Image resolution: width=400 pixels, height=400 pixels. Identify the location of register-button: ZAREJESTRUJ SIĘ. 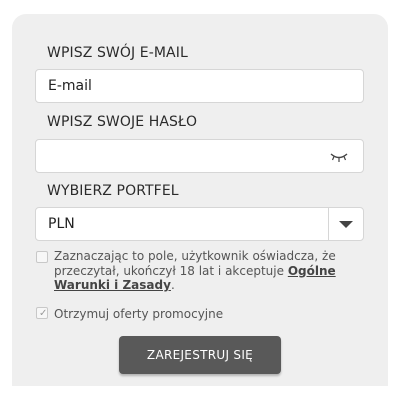
(200, 355).